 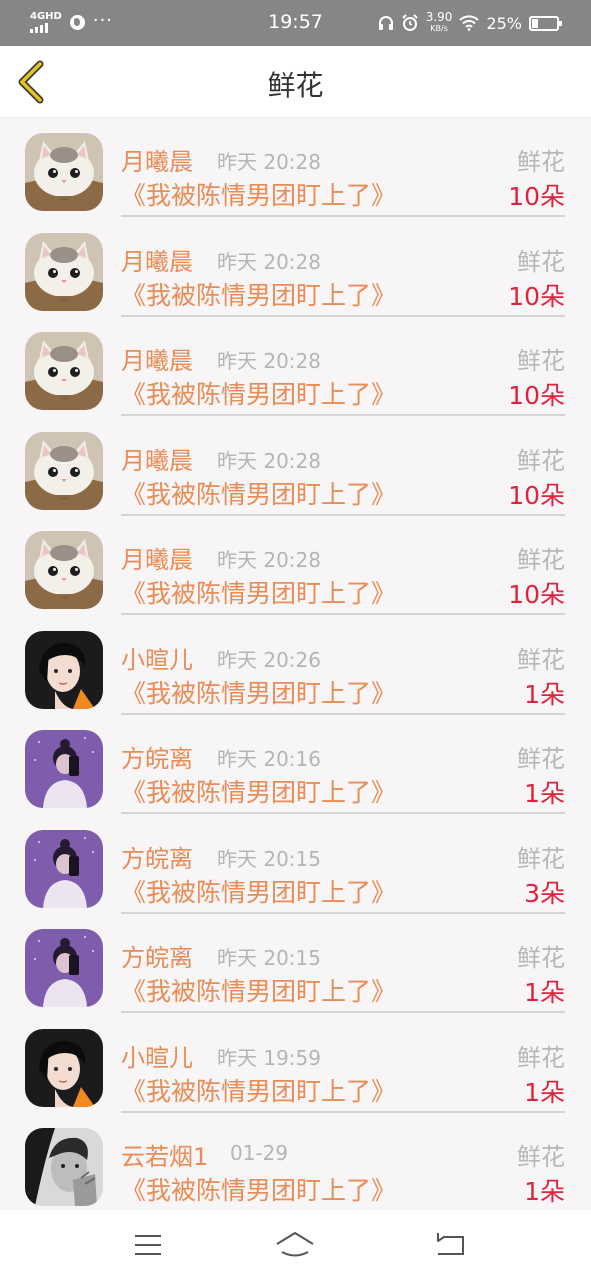 I want to click on nav-back-button, so click(x=451, y=1245).